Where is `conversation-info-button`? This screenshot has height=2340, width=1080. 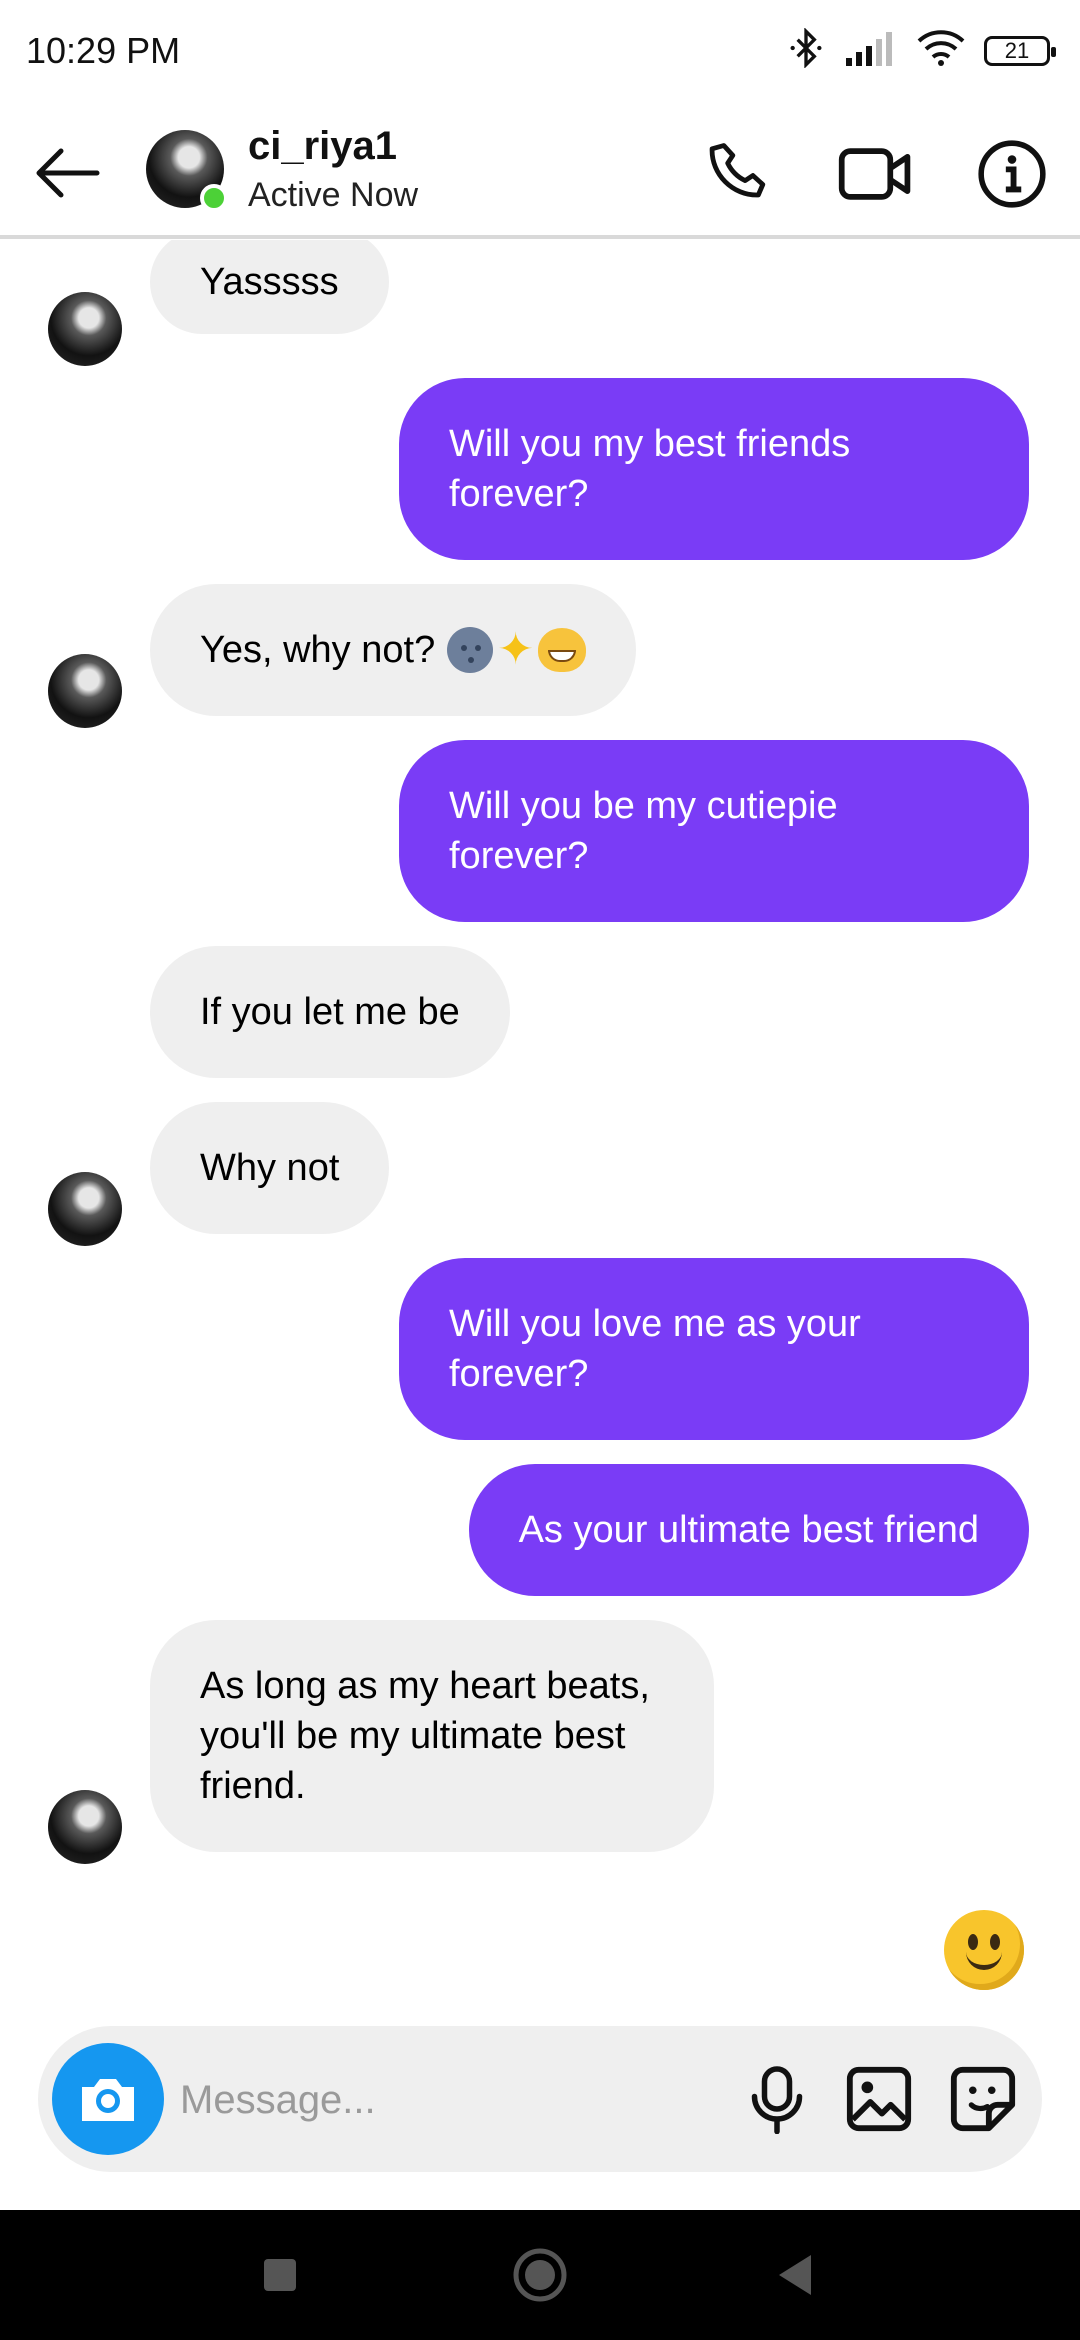 conversation-info-button is located at coordinates (1012, 174).